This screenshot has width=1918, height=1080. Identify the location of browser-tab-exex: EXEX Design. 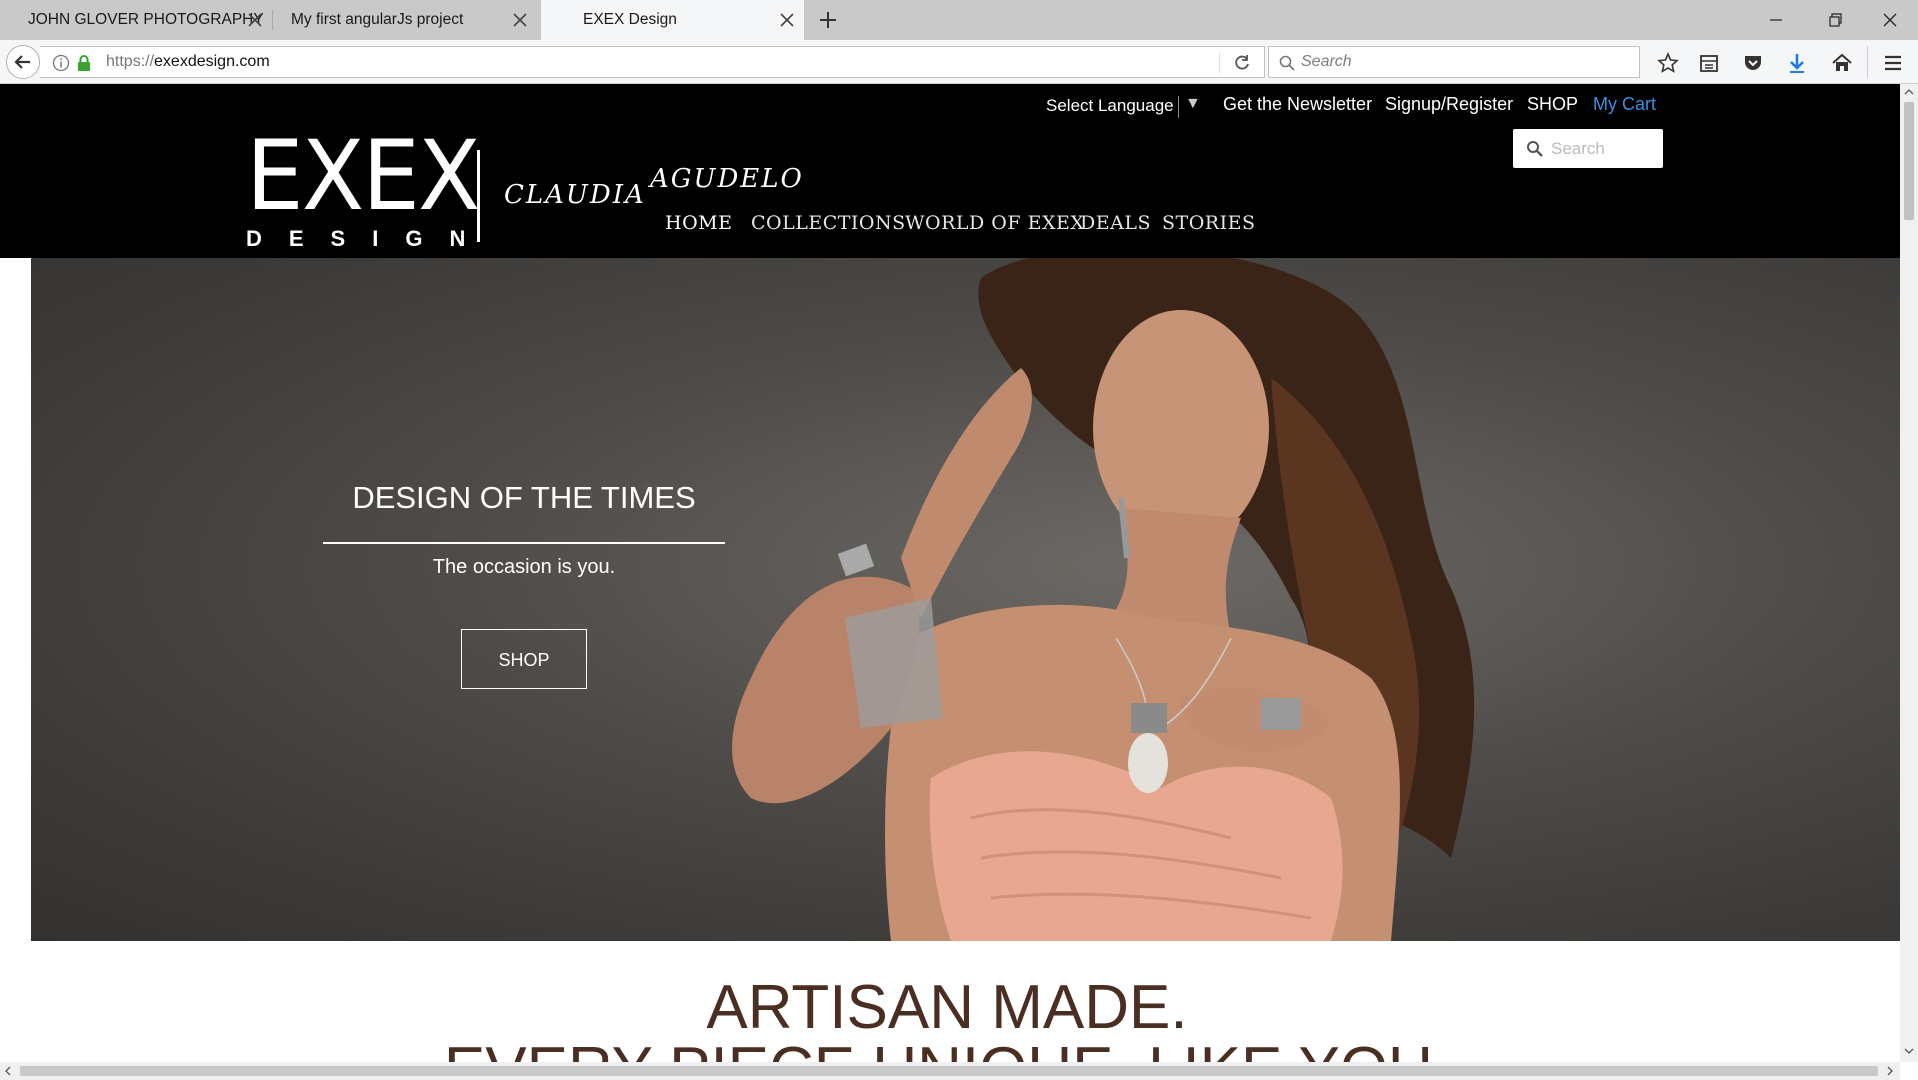
(672, 20).